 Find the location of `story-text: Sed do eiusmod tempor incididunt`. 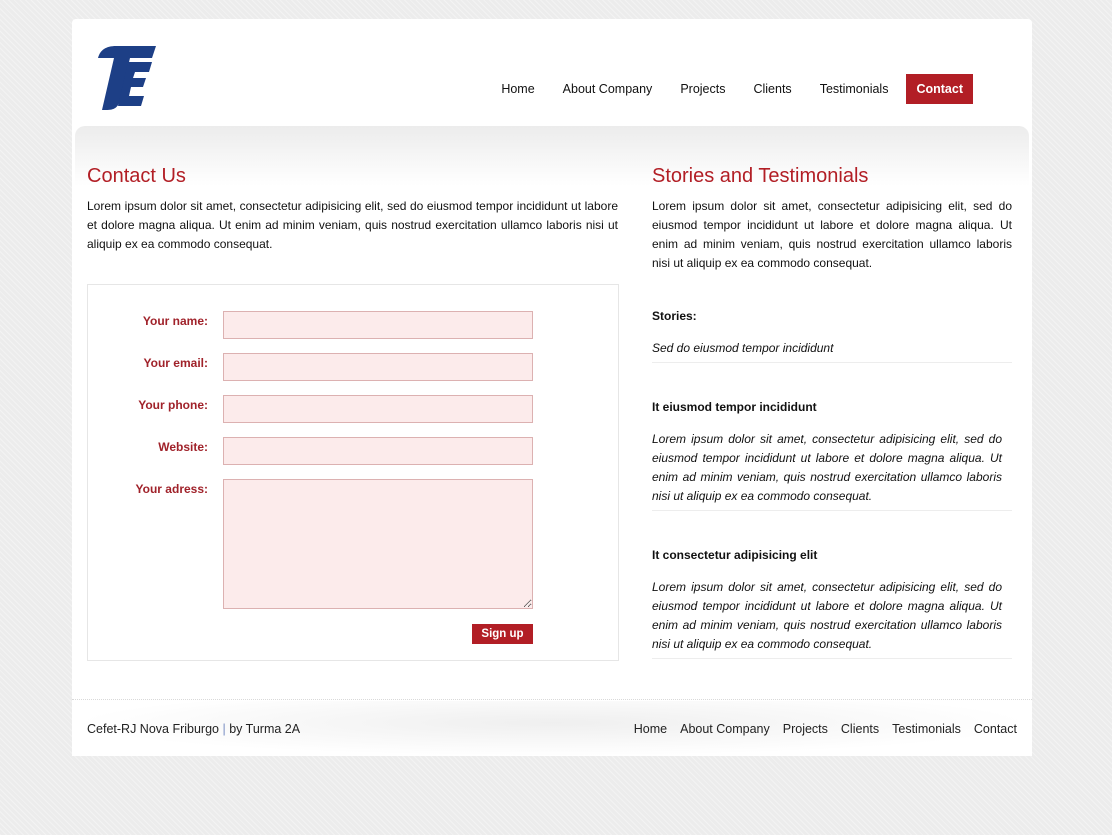

story-text: Sed do eiusmod tempor incididunt is located at coordinates (743, 348).